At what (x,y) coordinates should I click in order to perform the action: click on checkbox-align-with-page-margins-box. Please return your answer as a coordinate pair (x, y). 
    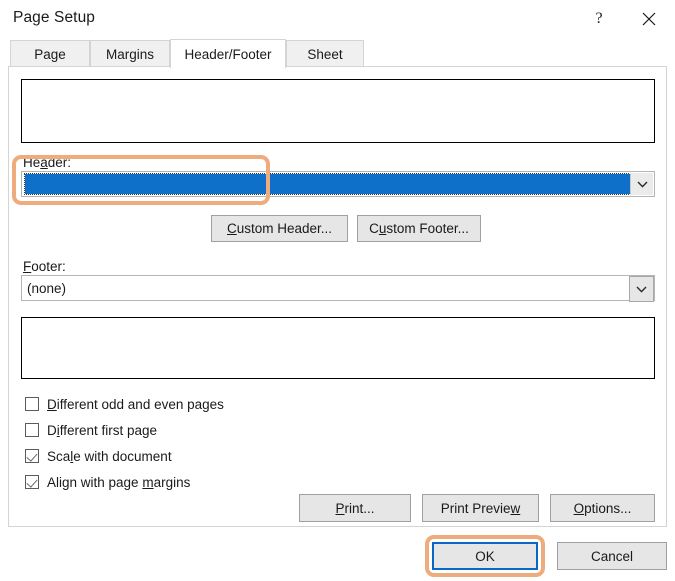
    Looking at the image, I should click on (32, 482).